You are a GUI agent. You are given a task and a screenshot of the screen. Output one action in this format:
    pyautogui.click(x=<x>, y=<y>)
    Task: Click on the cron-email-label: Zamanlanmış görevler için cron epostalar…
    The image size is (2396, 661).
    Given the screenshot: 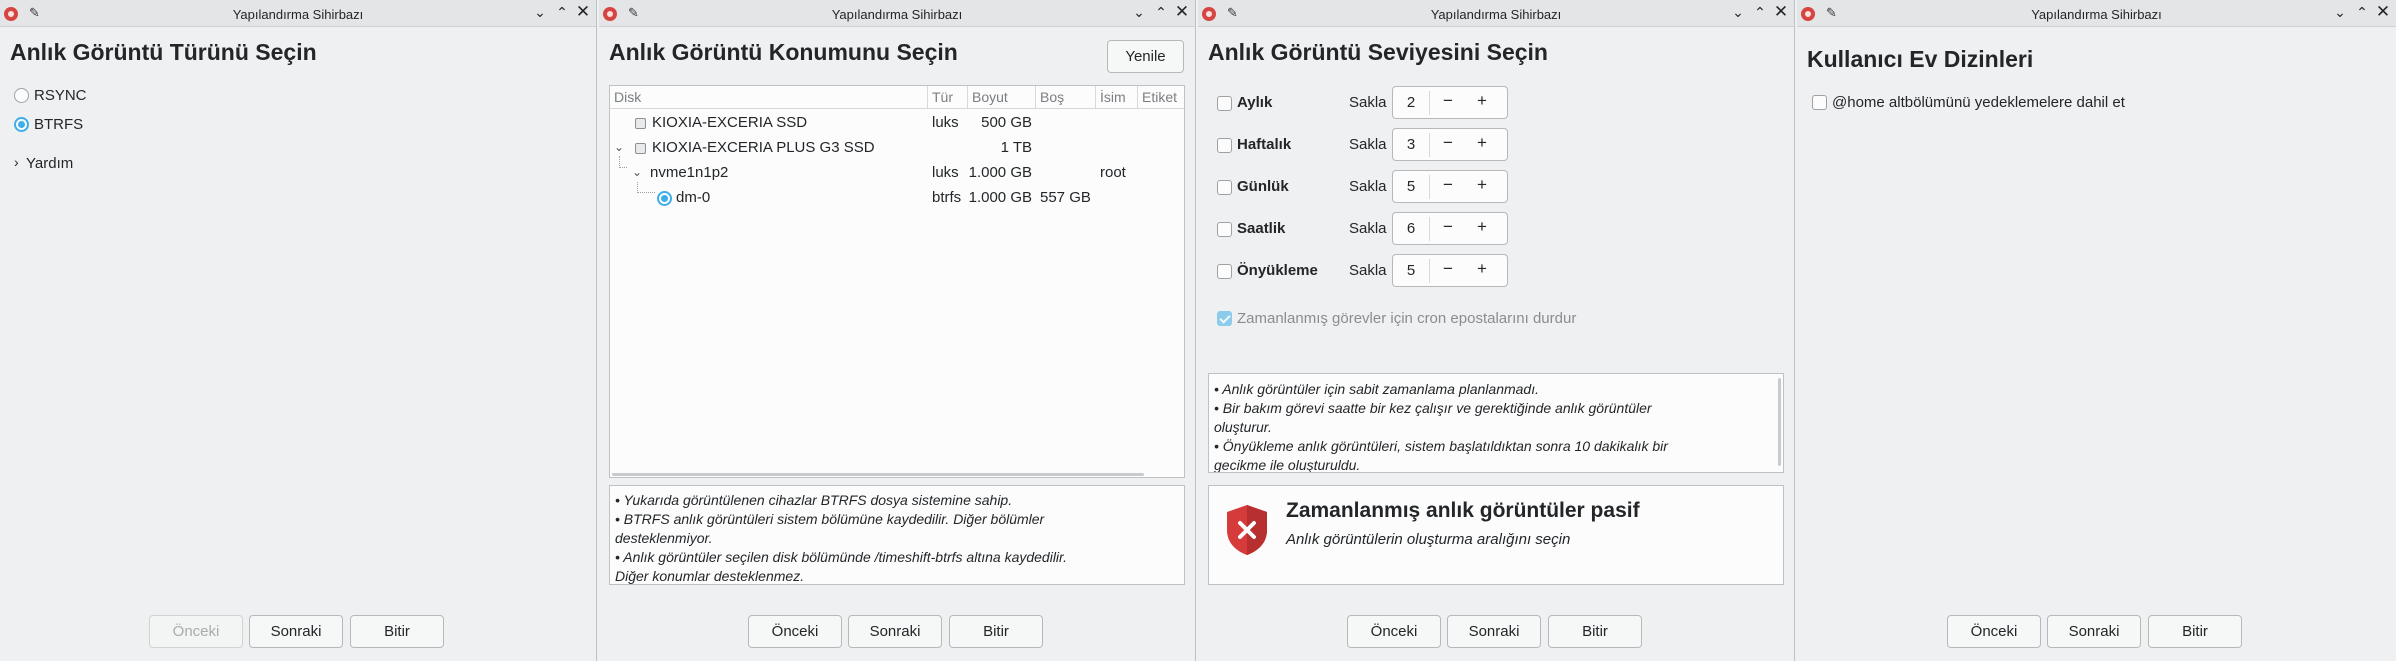 What is the action you would take?
    pyautogui.click(x=1407, y=318)
    